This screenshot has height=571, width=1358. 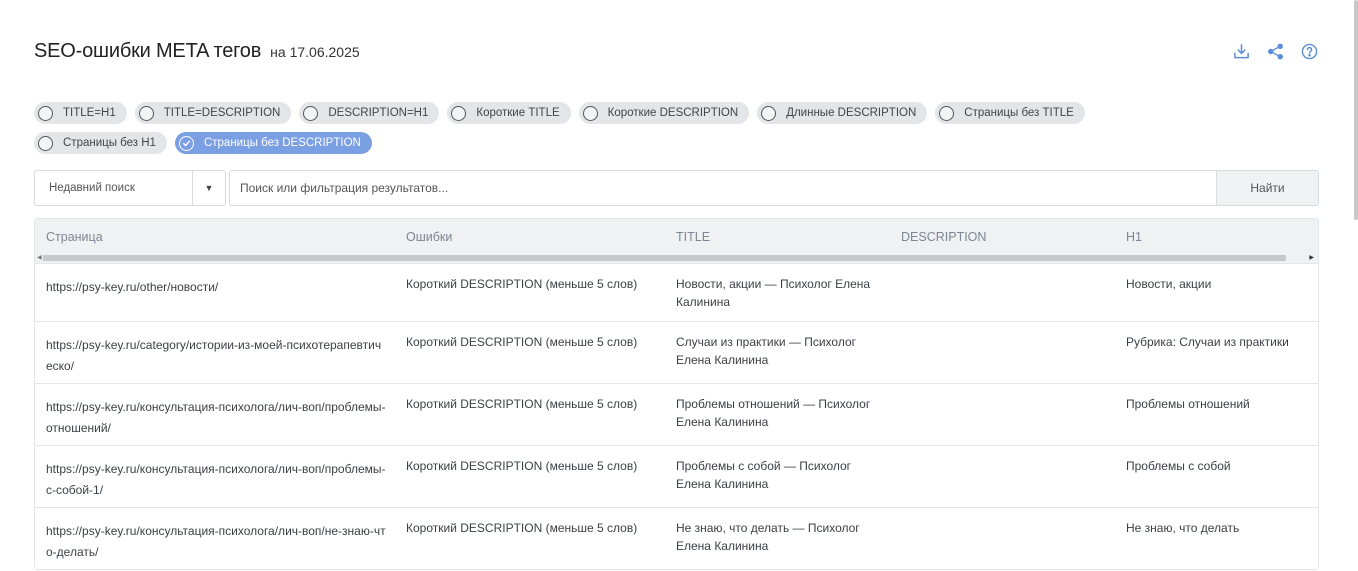 What do you see at coordinates (148, 51) in the screenshot?
I see `page-title: SEO-ошибки META тегов` at bounding box center [148, 51].